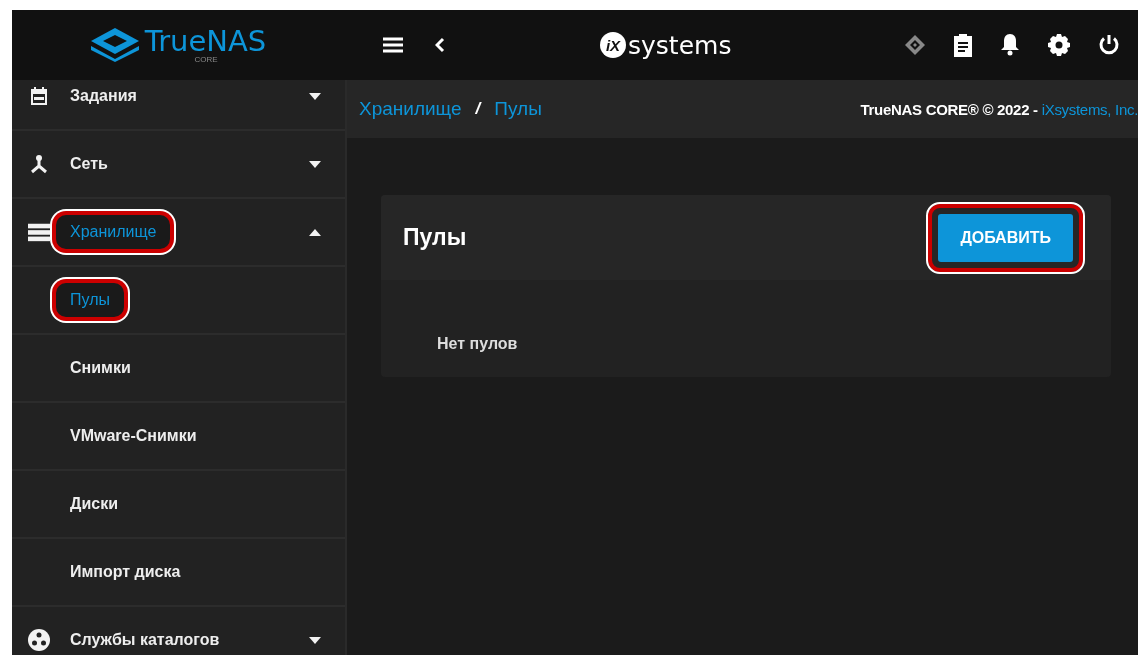 Image resolution: width=1138 pixels, height=655 pixels. Describe the element at coordinates (39, 164) in the screenshot. I see `network-icon` at that location.